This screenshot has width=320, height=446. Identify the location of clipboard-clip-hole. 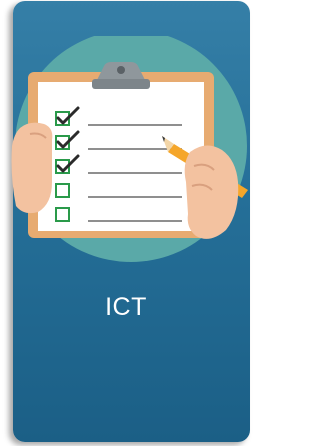
(121, 70).